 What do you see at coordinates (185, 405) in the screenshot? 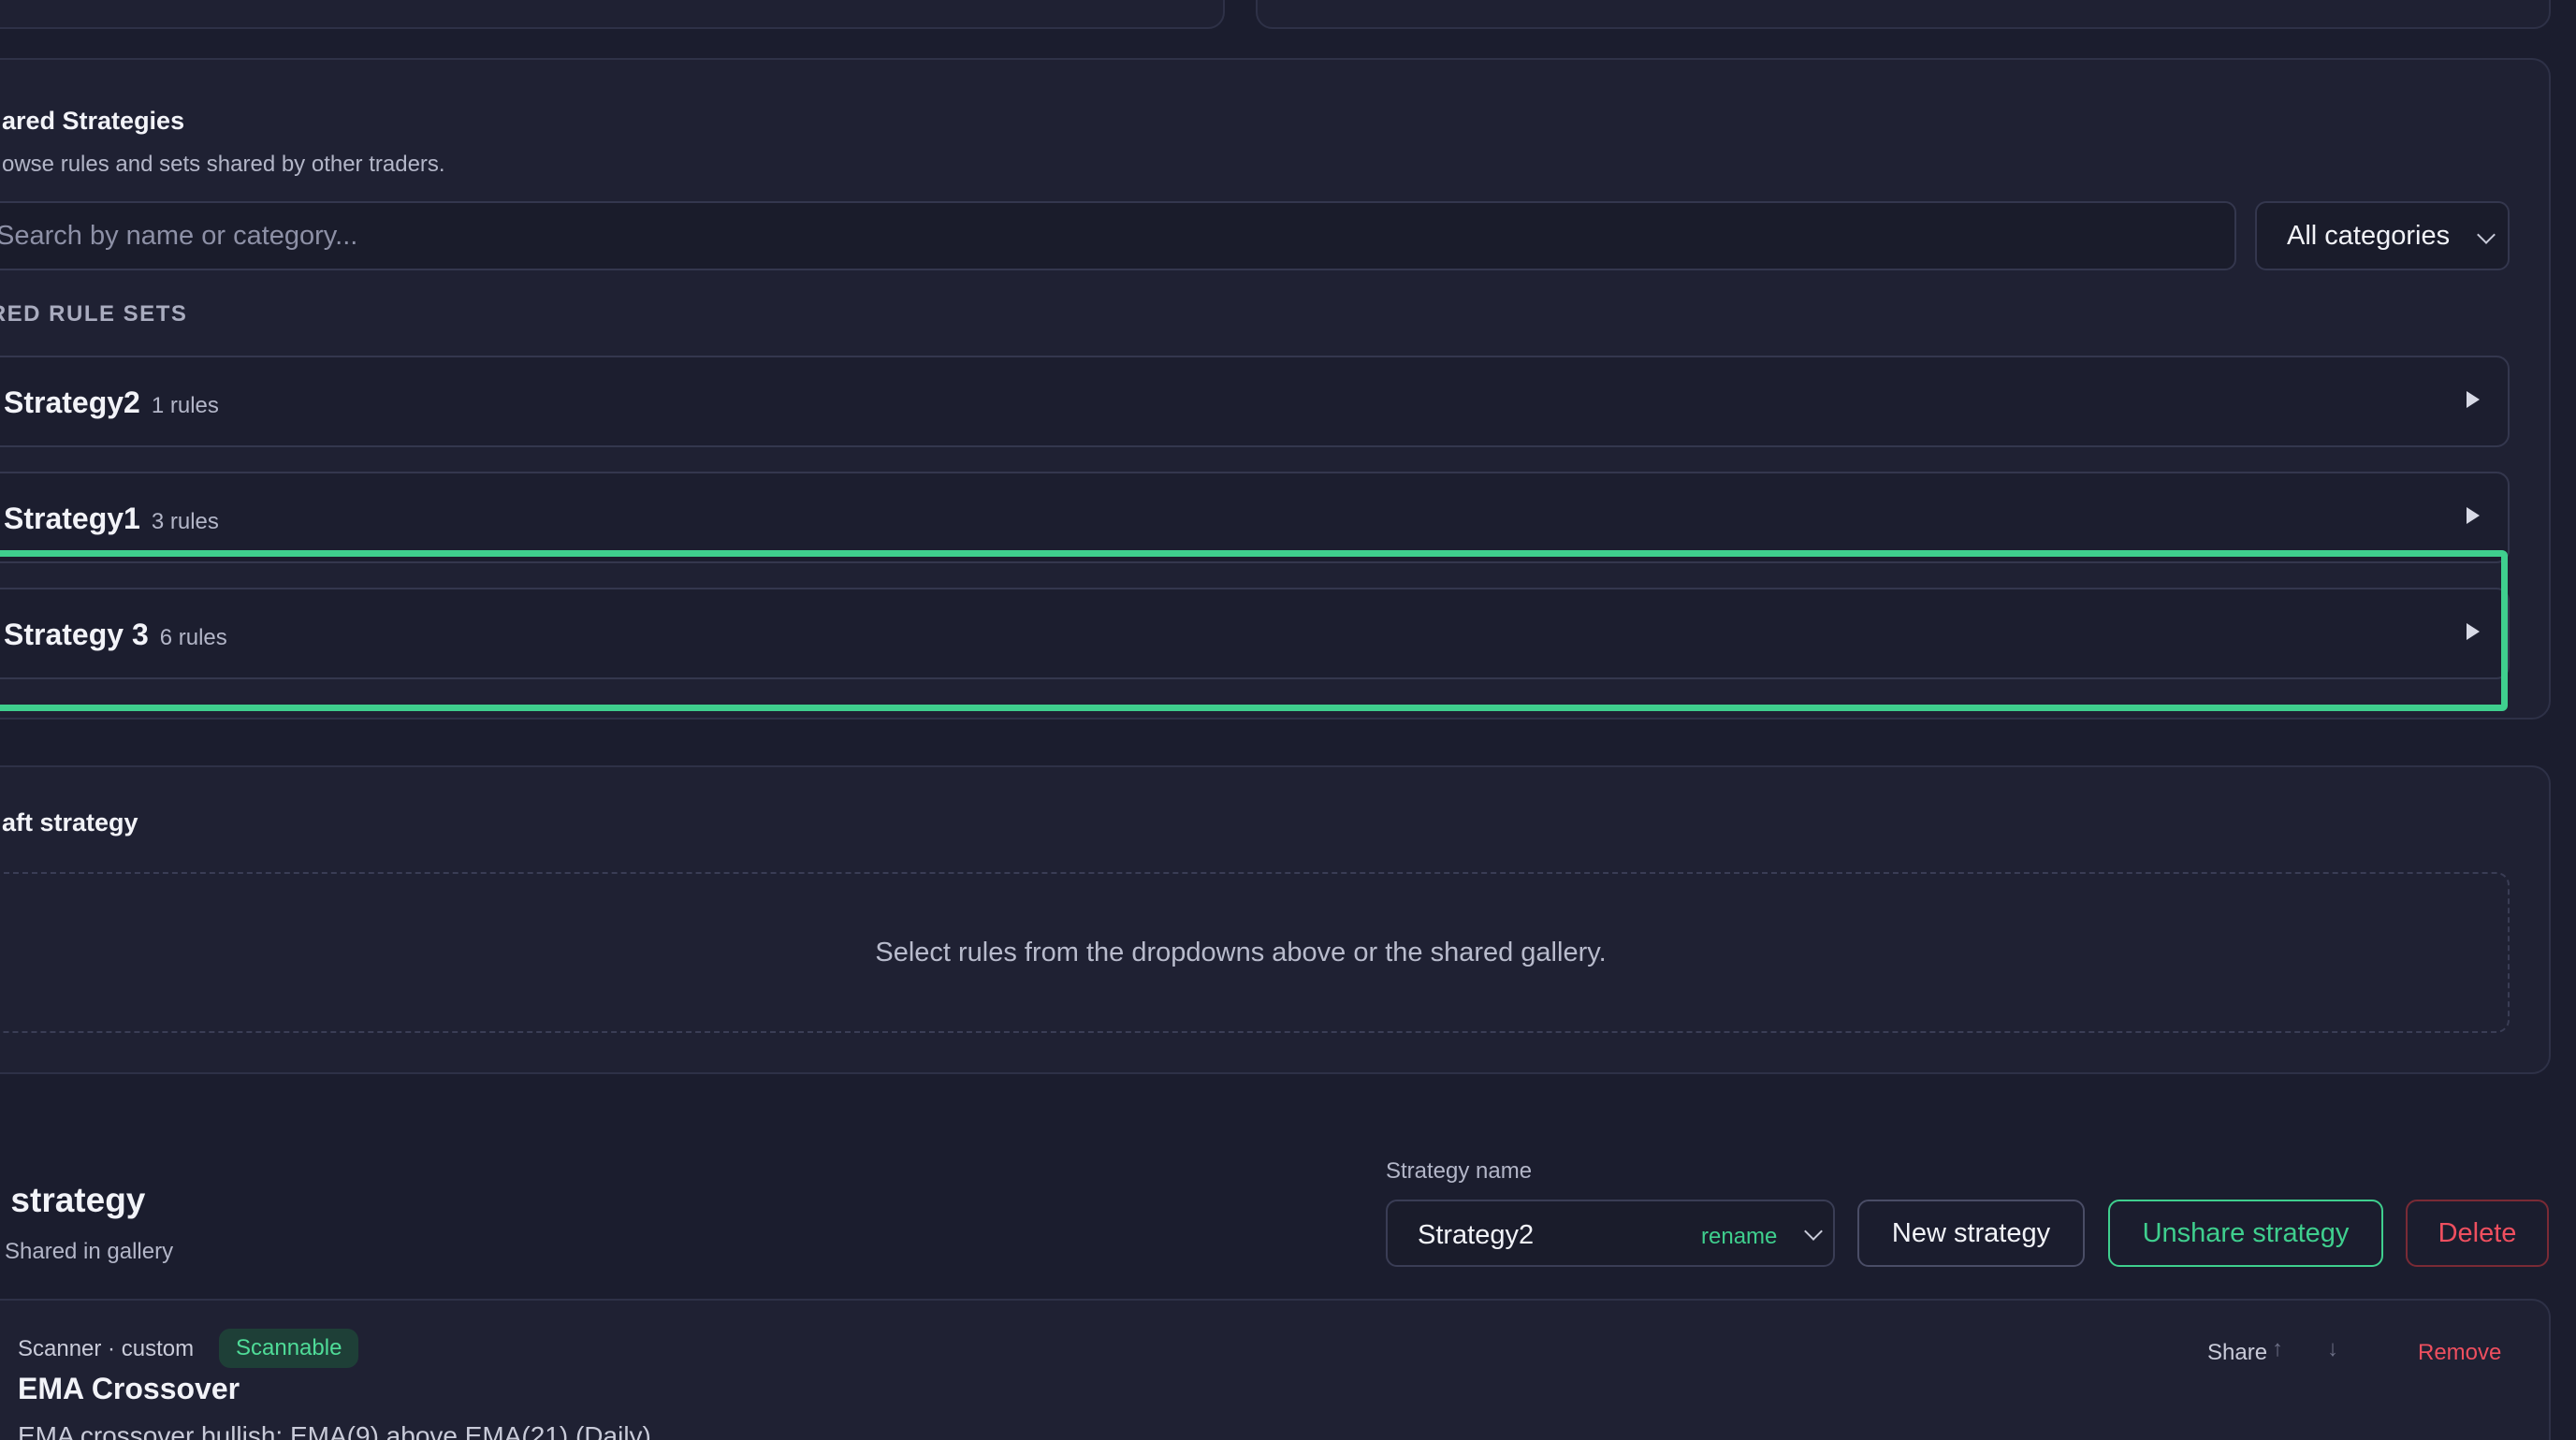
I see `rule-set-count: 1 rules` at bounding box center [185, 405].